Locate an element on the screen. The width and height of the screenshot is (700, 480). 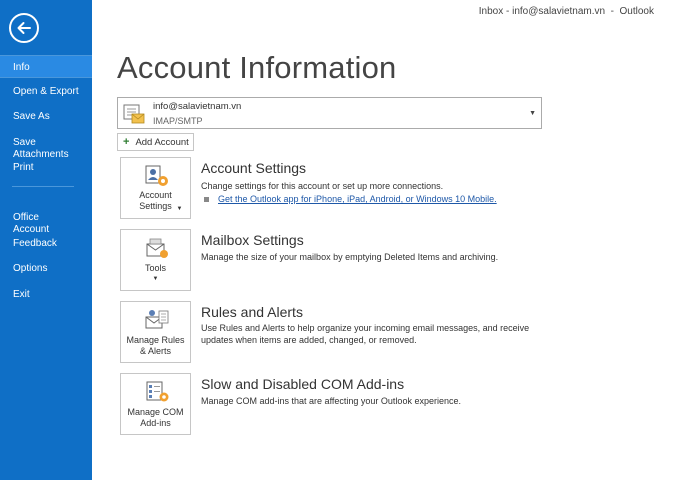
section-title: Rules and Alerts is located at coordinates (252, 312).